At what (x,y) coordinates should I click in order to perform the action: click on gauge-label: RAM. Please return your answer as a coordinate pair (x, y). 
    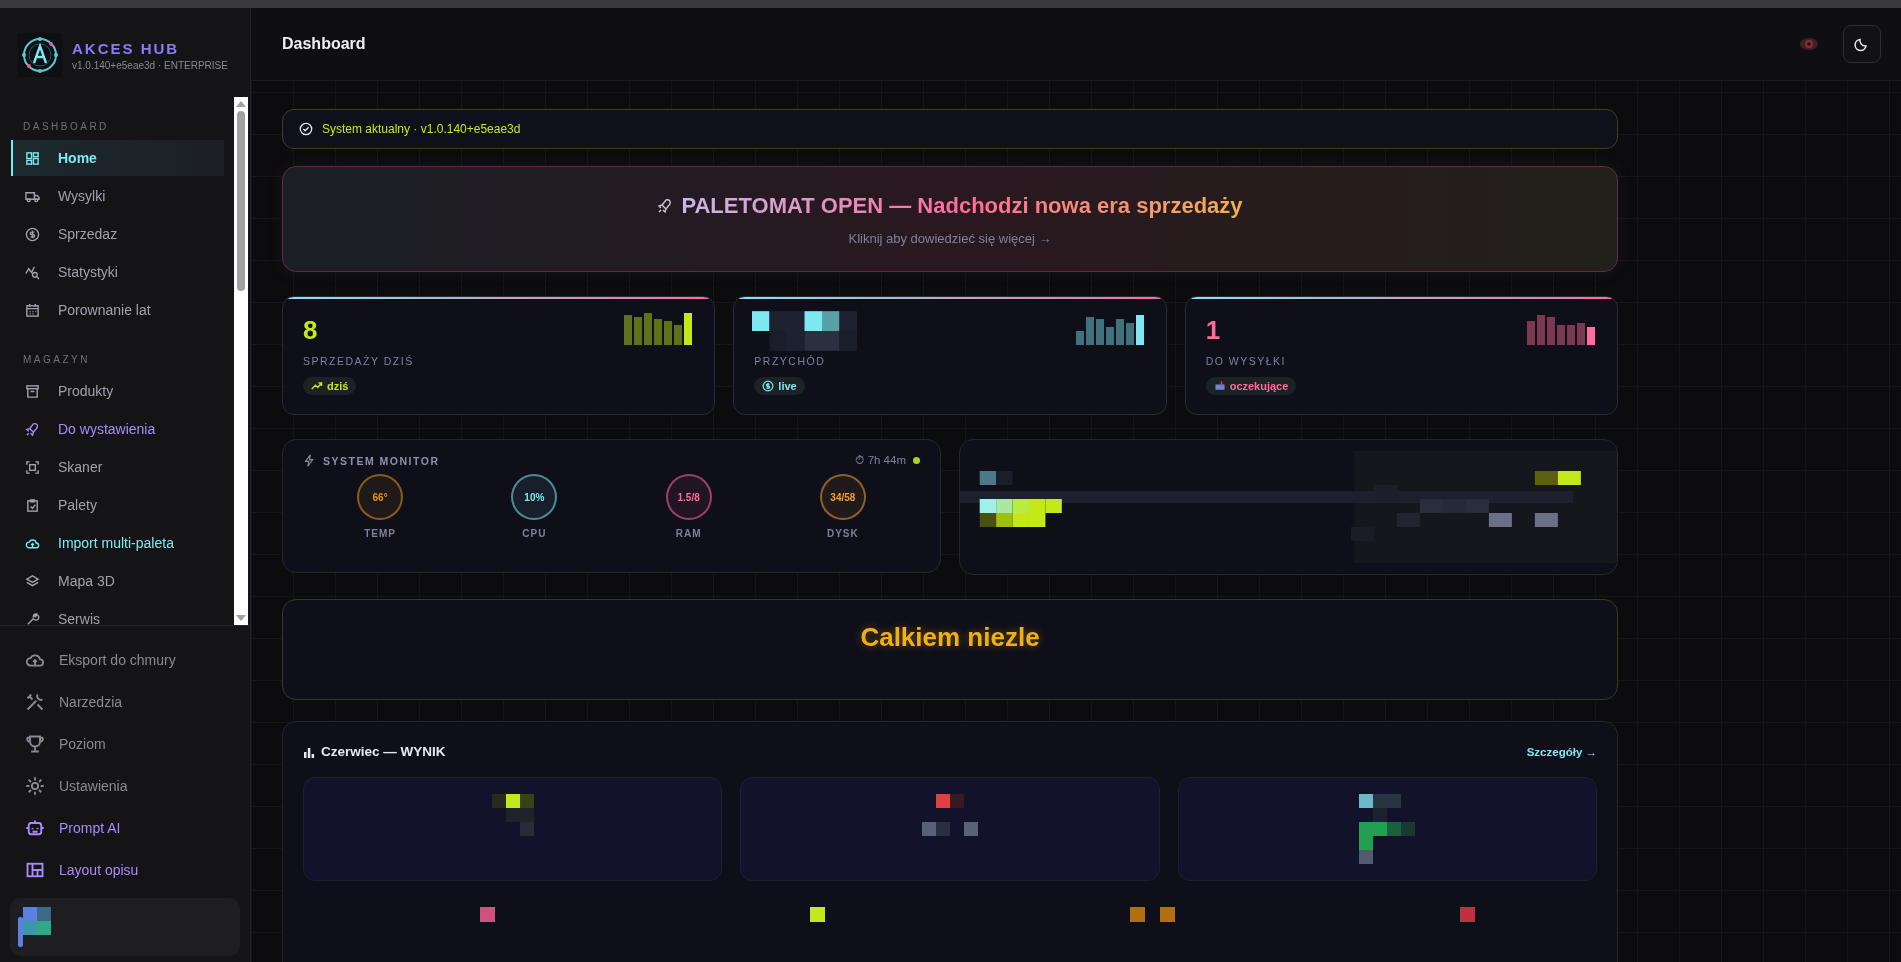
    Looking at the image, I should click on (688, 533).